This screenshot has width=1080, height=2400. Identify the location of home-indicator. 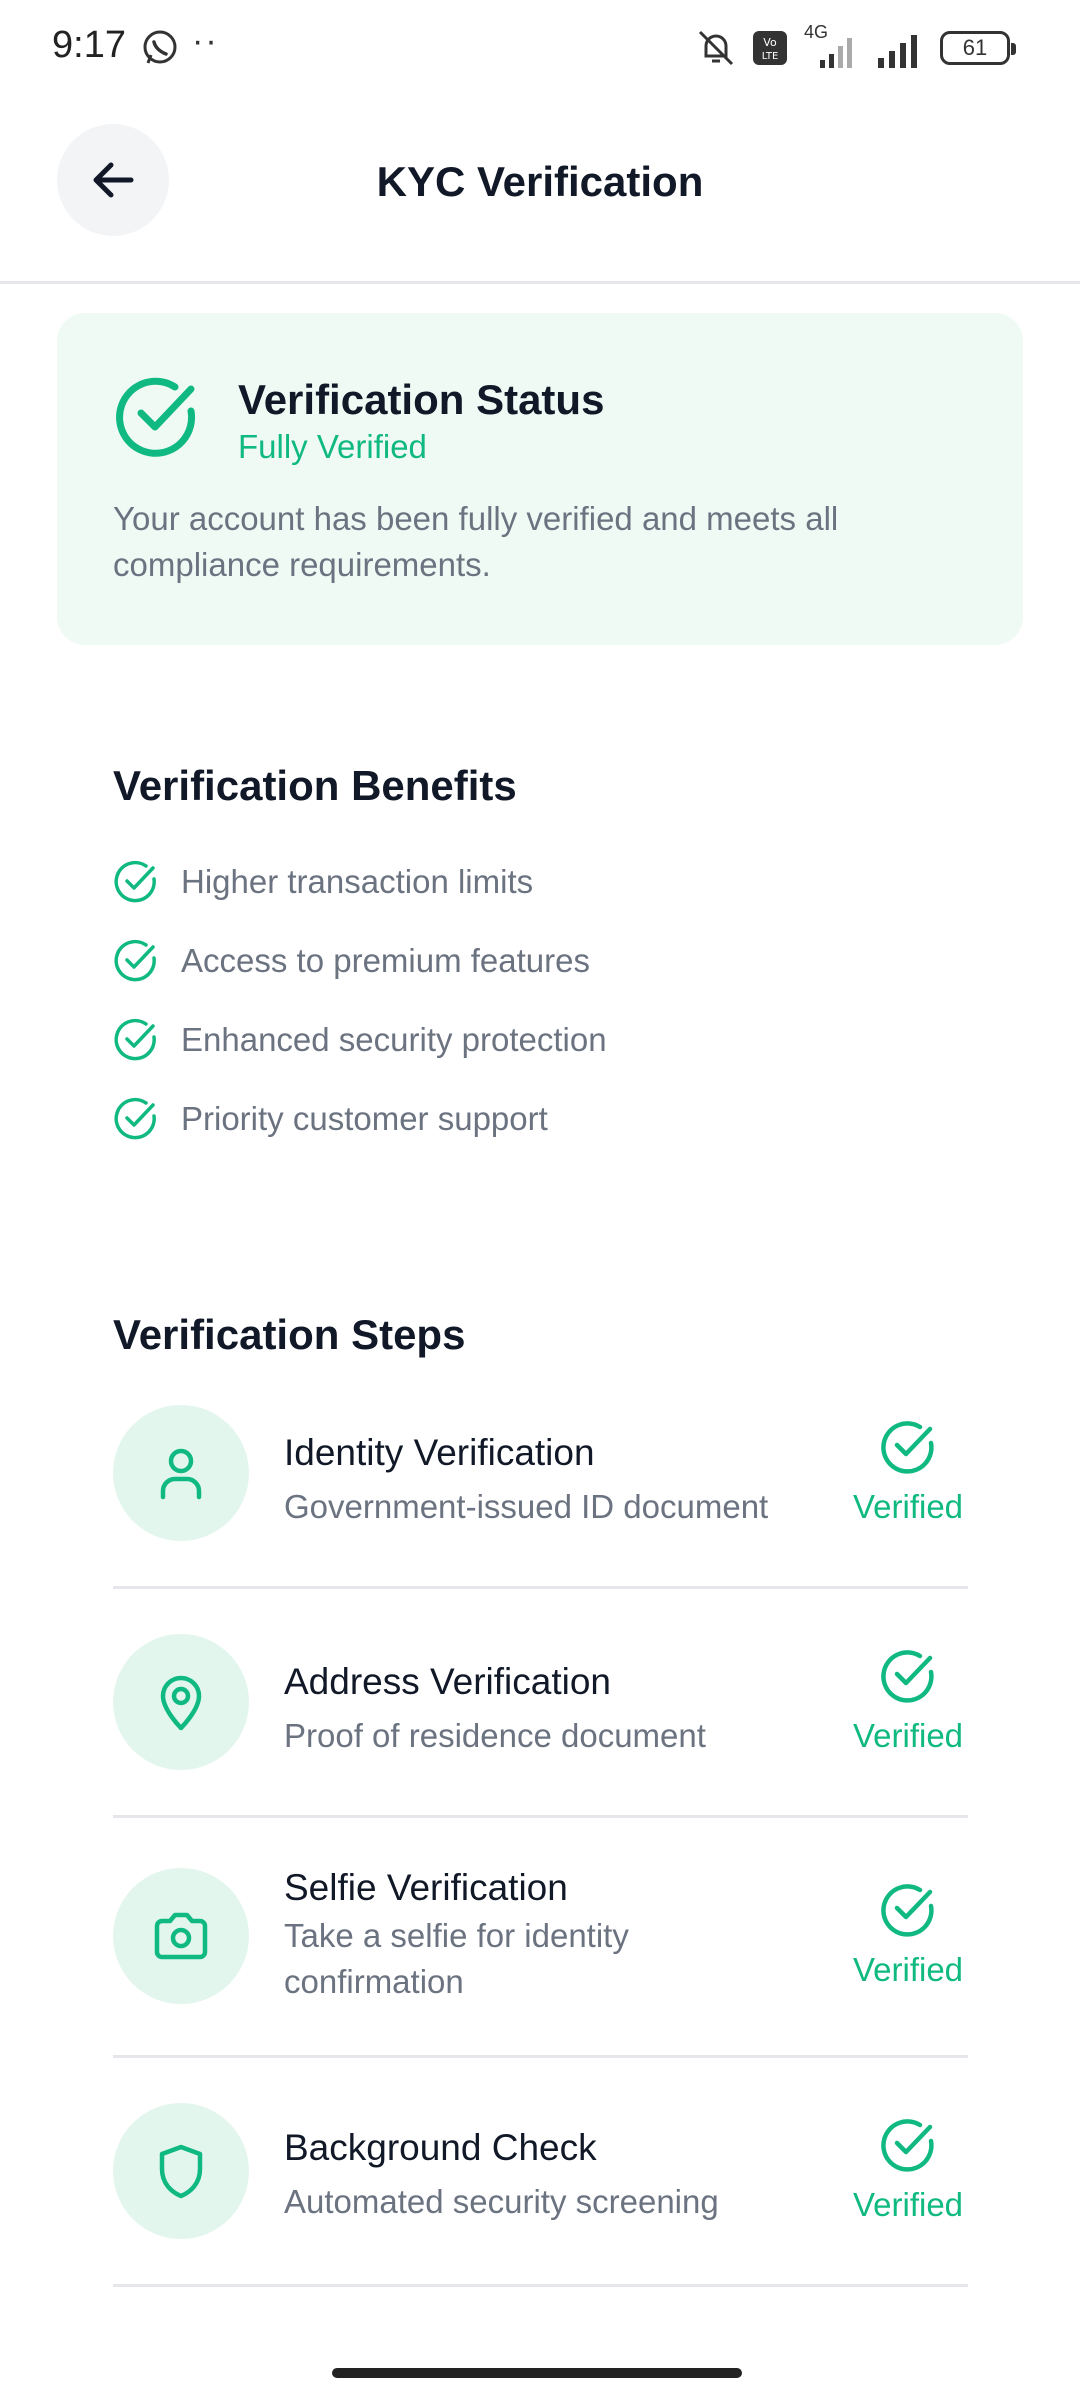
(537, 2373).